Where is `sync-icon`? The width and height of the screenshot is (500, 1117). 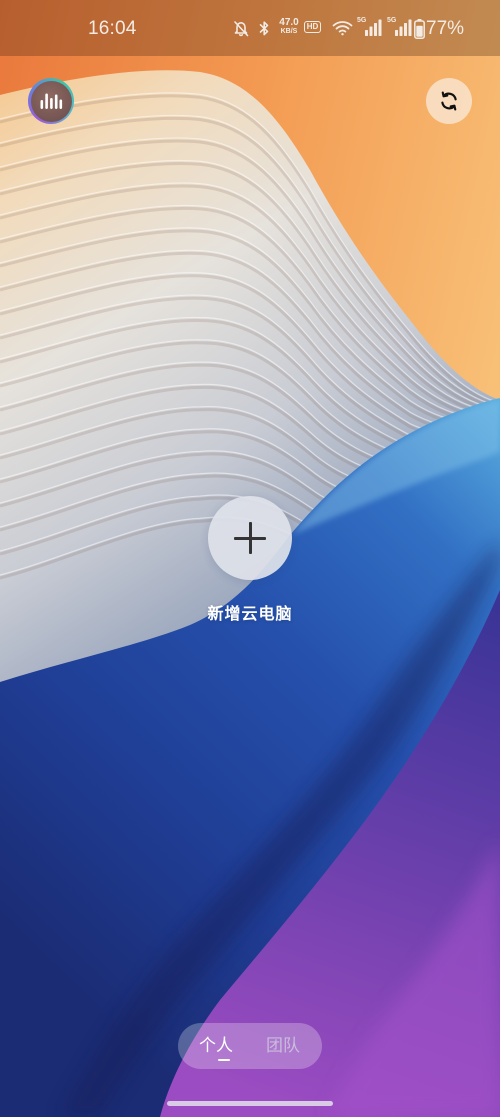
sync-icon is located at coordinates (449, 101).